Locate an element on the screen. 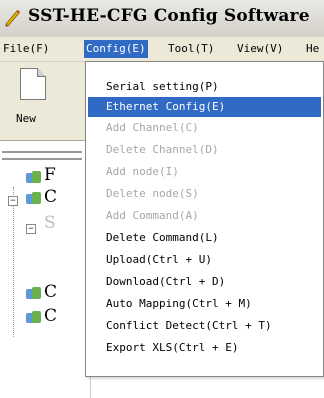 The width and height of the screenshot is (324, 398). menu-item-upload: Upload(Ctrl + U) is located at coordinates (204, 260).